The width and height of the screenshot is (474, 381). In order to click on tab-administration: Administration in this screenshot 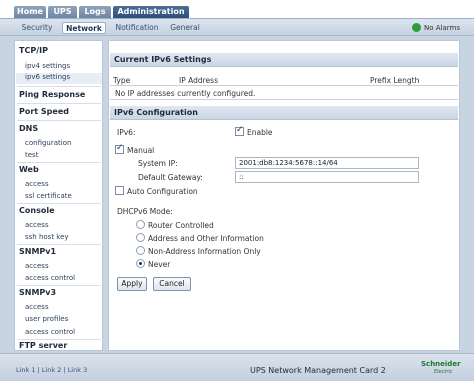, I will do `click(151, 12)`.